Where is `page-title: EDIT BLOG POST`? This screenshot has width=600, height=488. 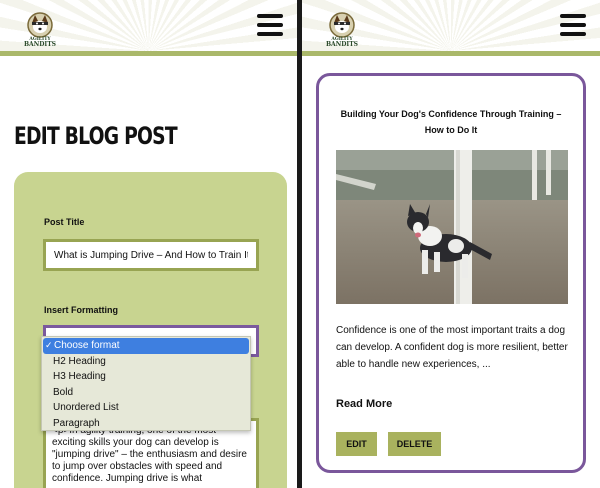
page-title: EDIT BLOG POST is located at coordinates (96, 136).